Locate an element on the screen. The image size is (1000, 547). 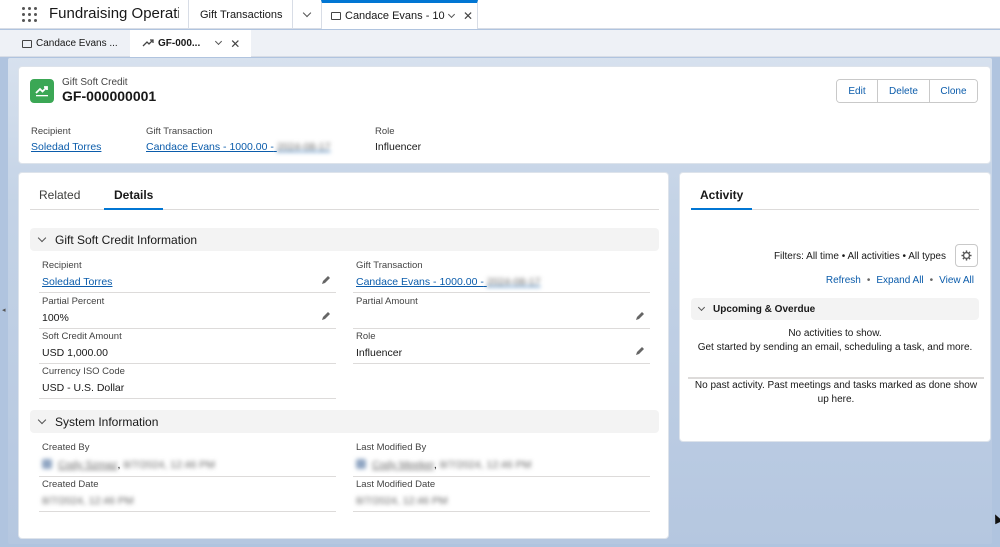
field-partial-amount: Partial Amount is located at coordinates (501, 312).